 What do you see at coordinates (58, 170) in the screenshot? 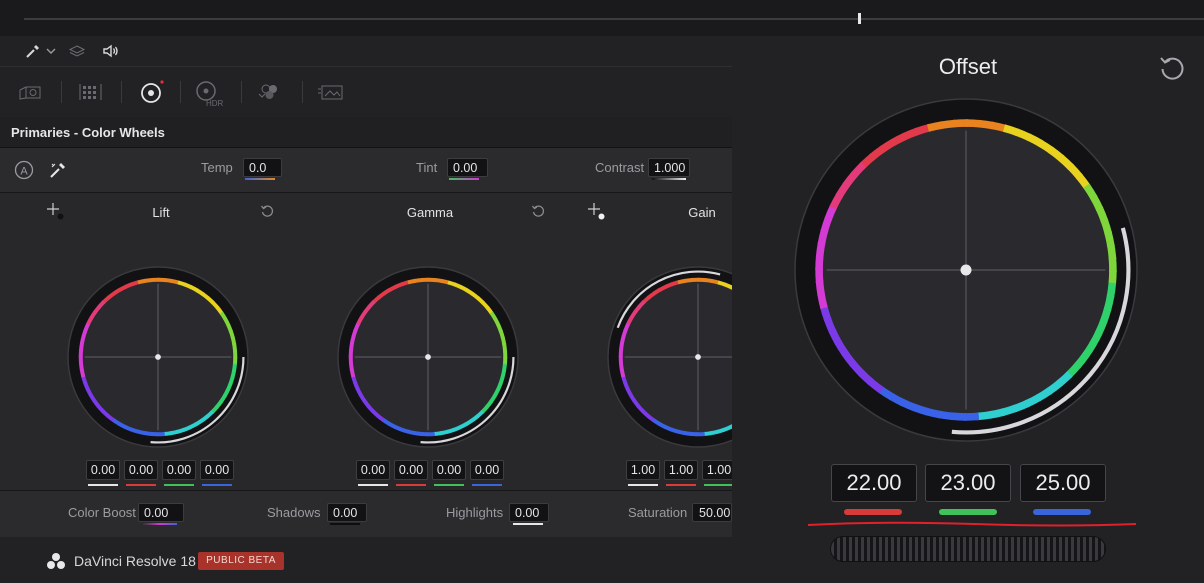
I see `white-balance-picker-icon` at bounding box center [58, 170].